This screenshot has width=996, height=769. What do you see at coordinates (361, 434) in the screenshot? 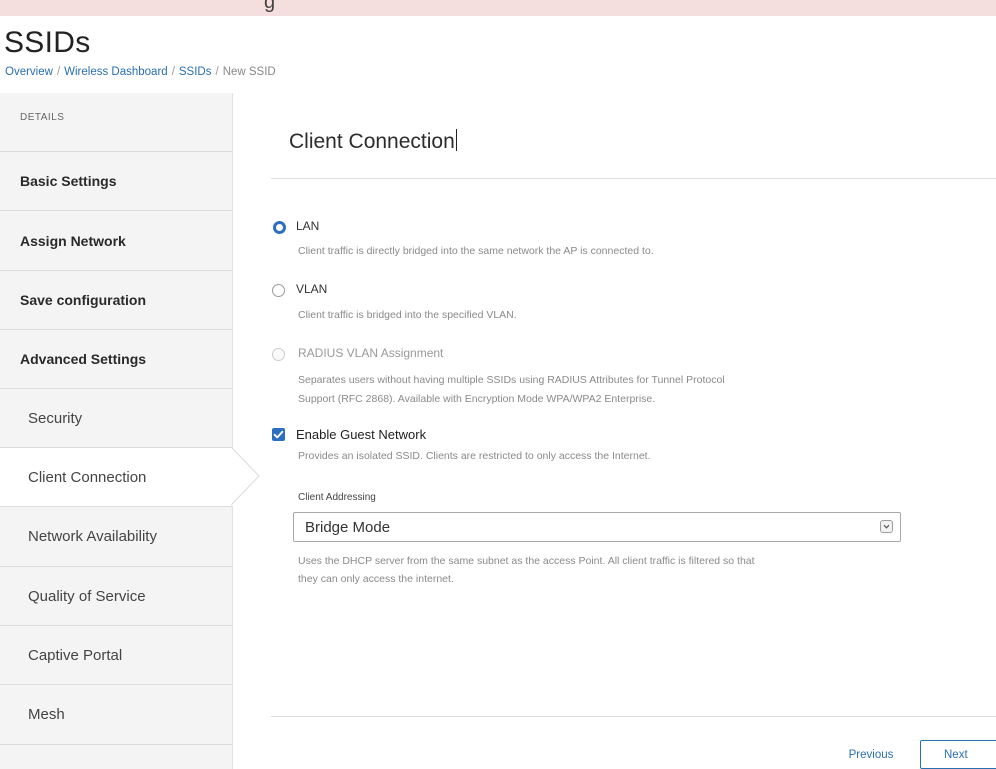
I see `guest-network-label: Enable Guest Network` at bounding box center [361, 434].